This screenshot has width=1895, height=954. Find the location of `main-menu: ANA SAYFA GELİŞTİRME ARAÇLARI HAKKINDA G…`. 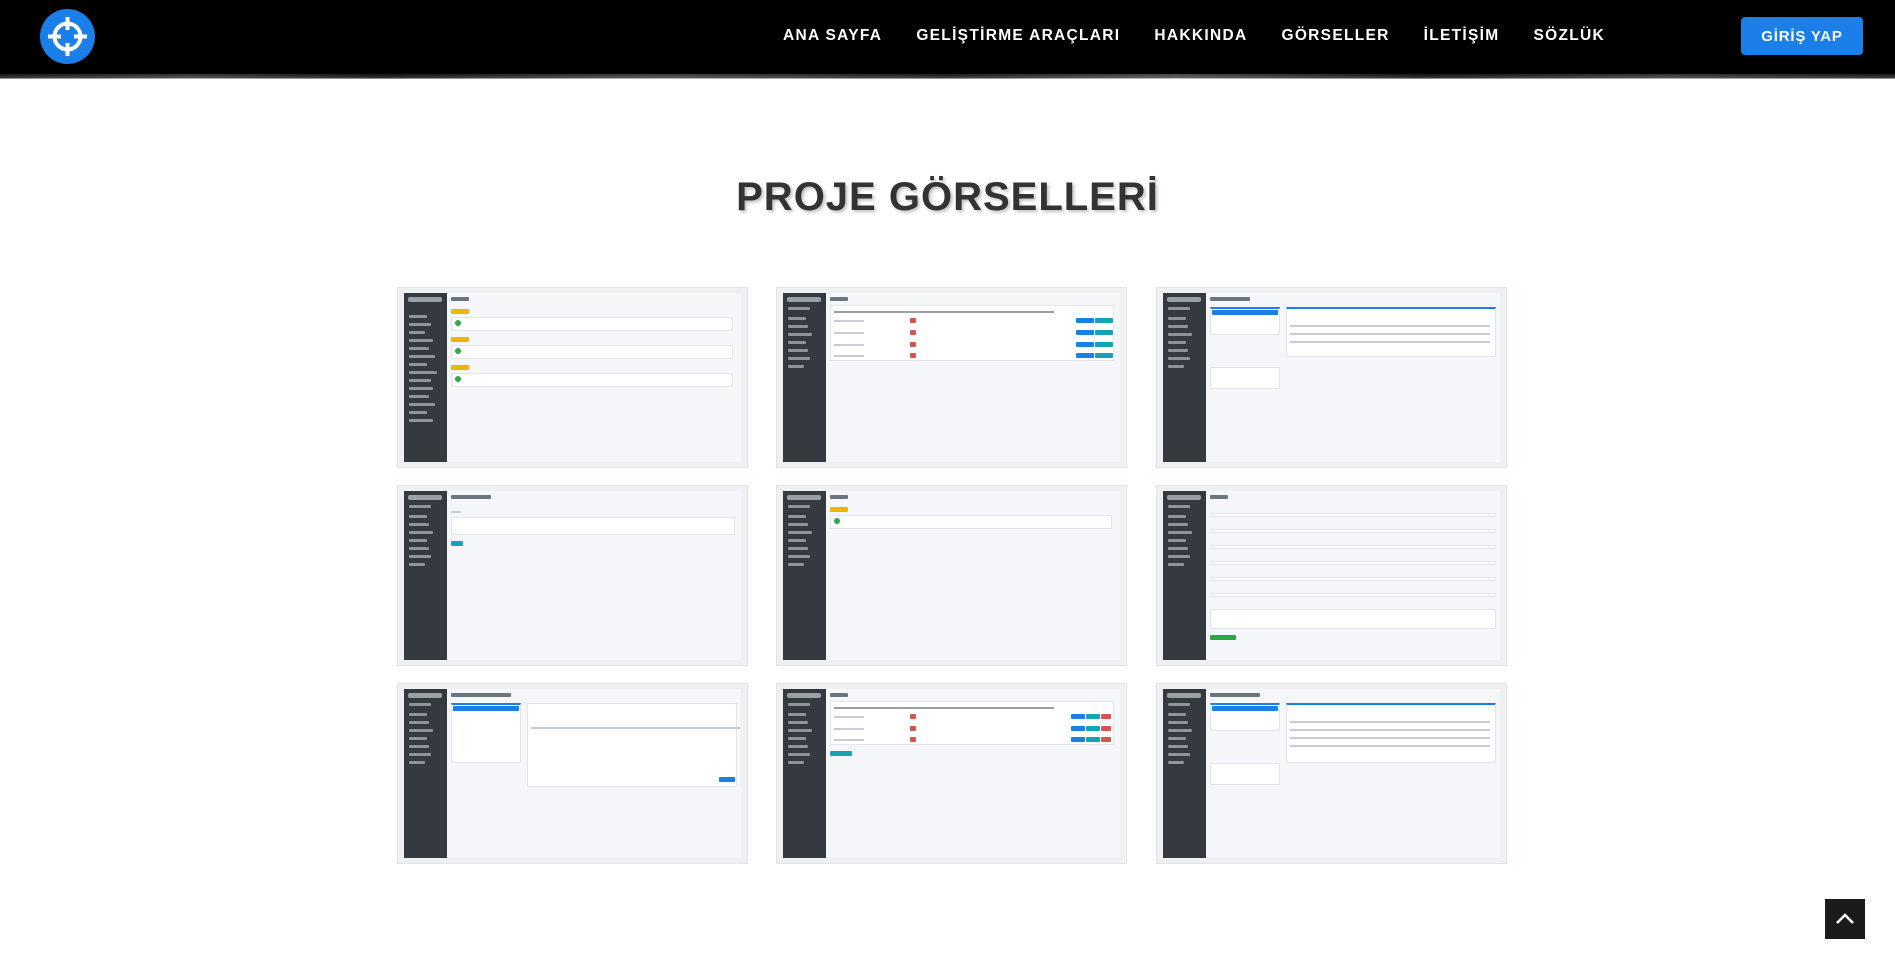

main-menu: ANA SAYFA GELİŞTİRME ARAÇLARI HAKKINDA G… is located at coordinates (1177, 36).